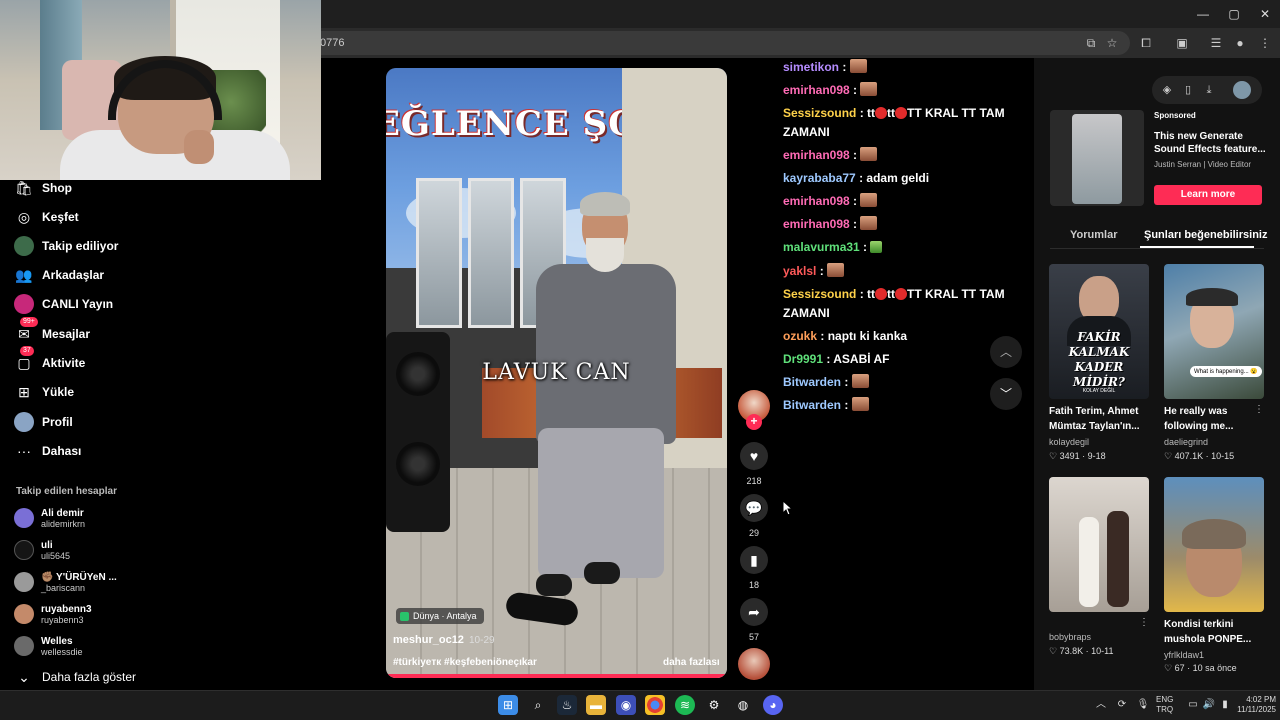  I want to click on steam-icon: ♨, so click(567, 705).